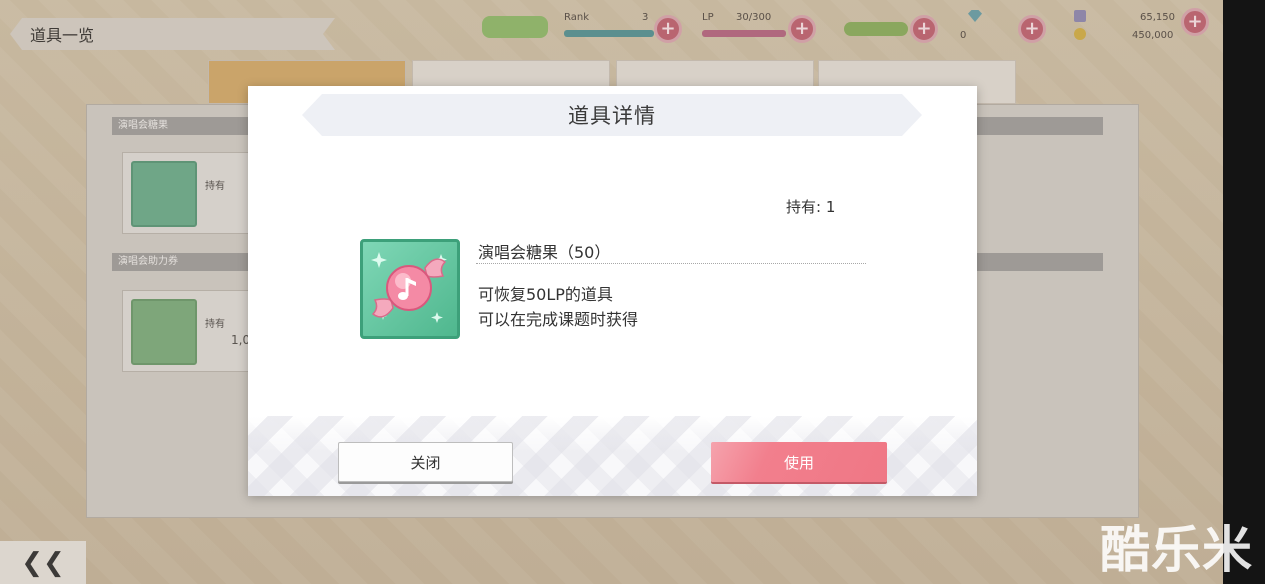  Describe the element at coordinates (576, 17) in the screenshot. I see `rank-label: Rank` at that location.